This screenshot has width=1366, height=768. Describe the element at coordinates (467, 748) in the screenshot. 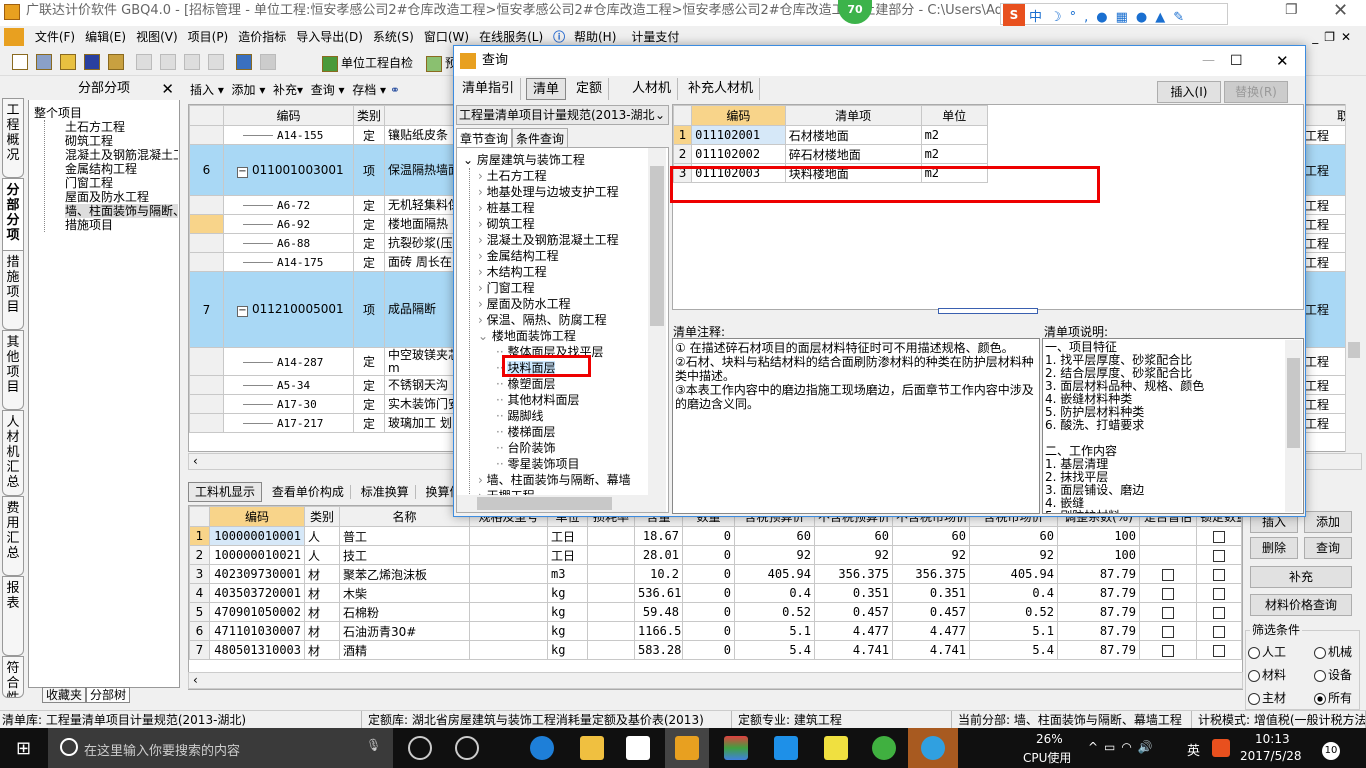

I see `app-g-icon` at that location.